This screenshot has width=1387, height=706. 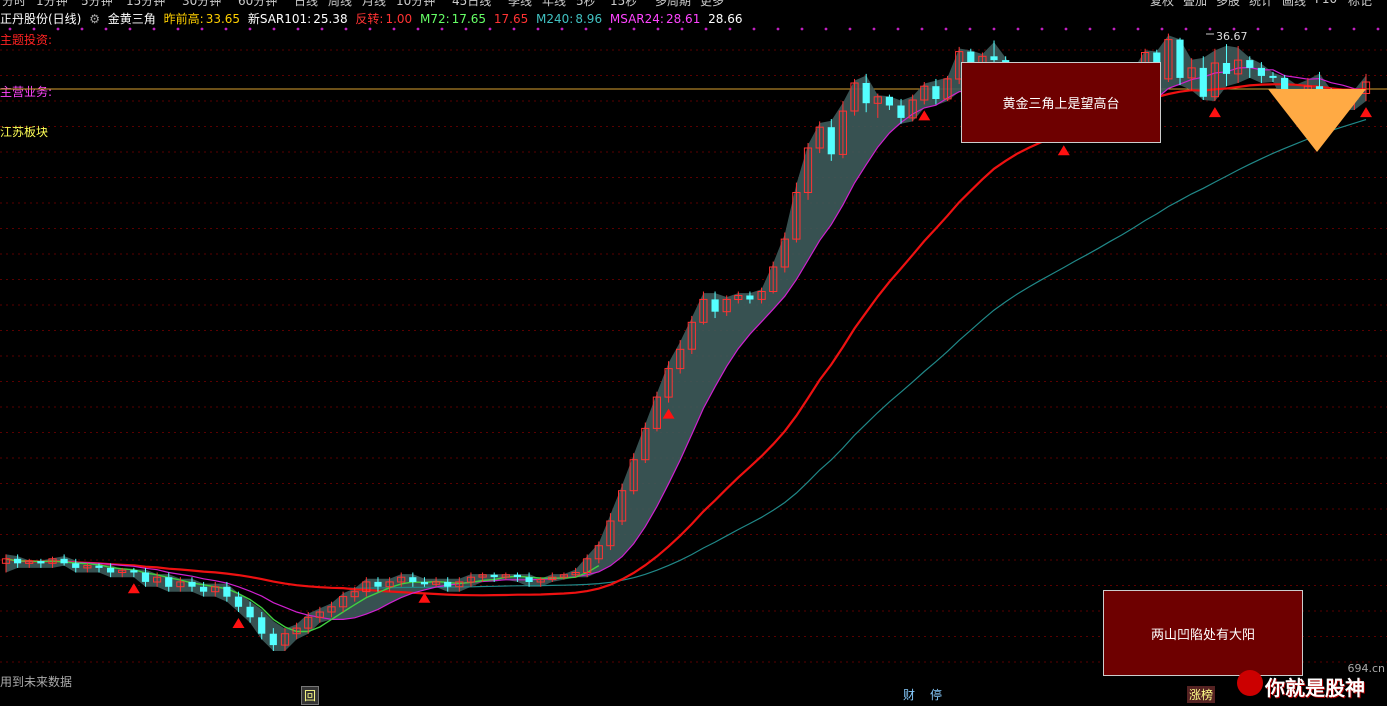 What do you see at coordinates (936, 695) in the screenshot?
I see `tag-ting: 停` at bounding box center [936, 695].